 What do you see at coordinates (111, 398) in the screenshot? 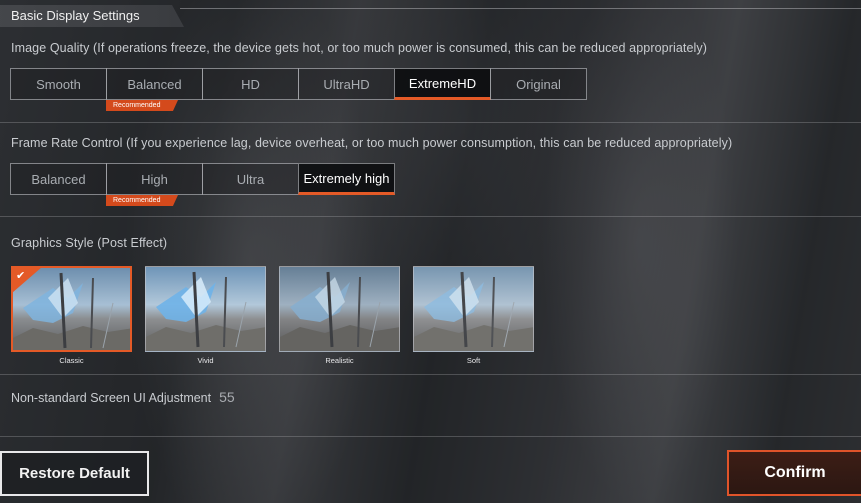
I see `nonstandard-ui-label: Non-standard Screen UI Adjustment` at bounding box center [111, 398].